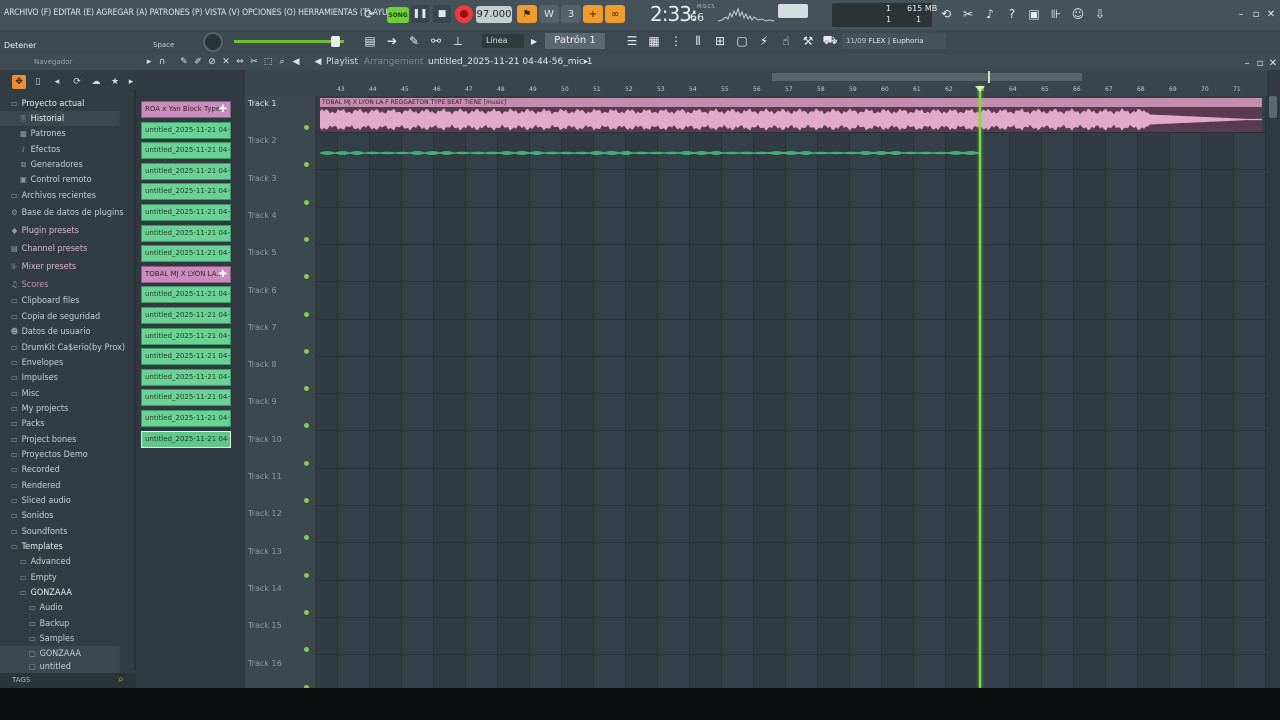  Describe the element at coordinates (60, 500) in the screenshot. I see `browser-item: ▭ Sliced audio` at that location.